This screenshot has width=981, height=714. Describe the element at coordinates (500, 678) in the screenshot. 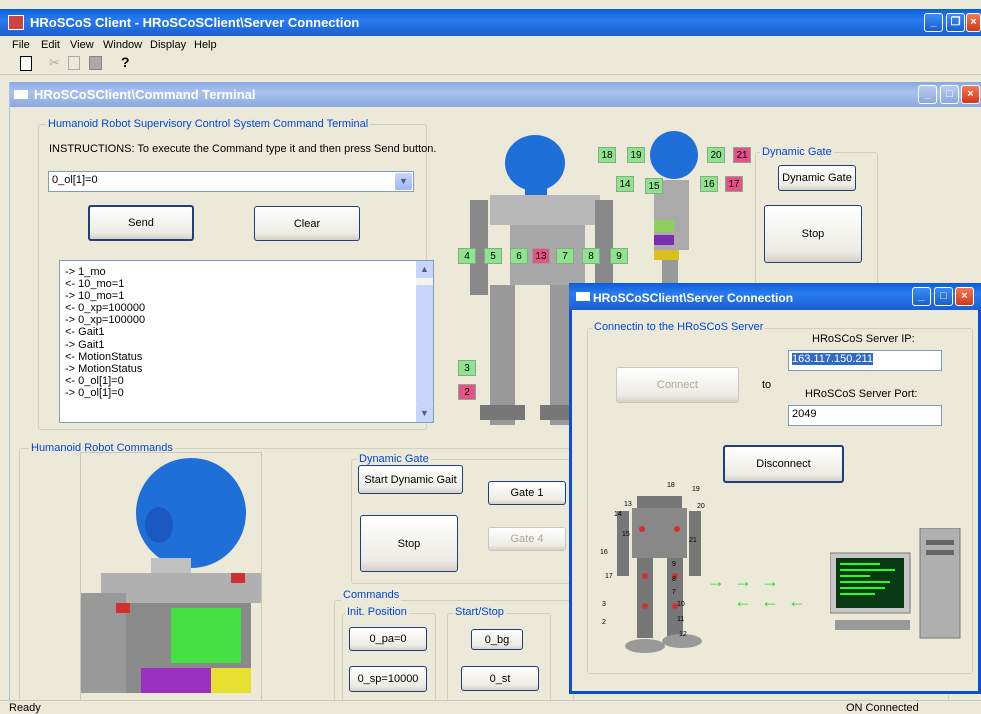

I see `st-button: 0_st` at that location.